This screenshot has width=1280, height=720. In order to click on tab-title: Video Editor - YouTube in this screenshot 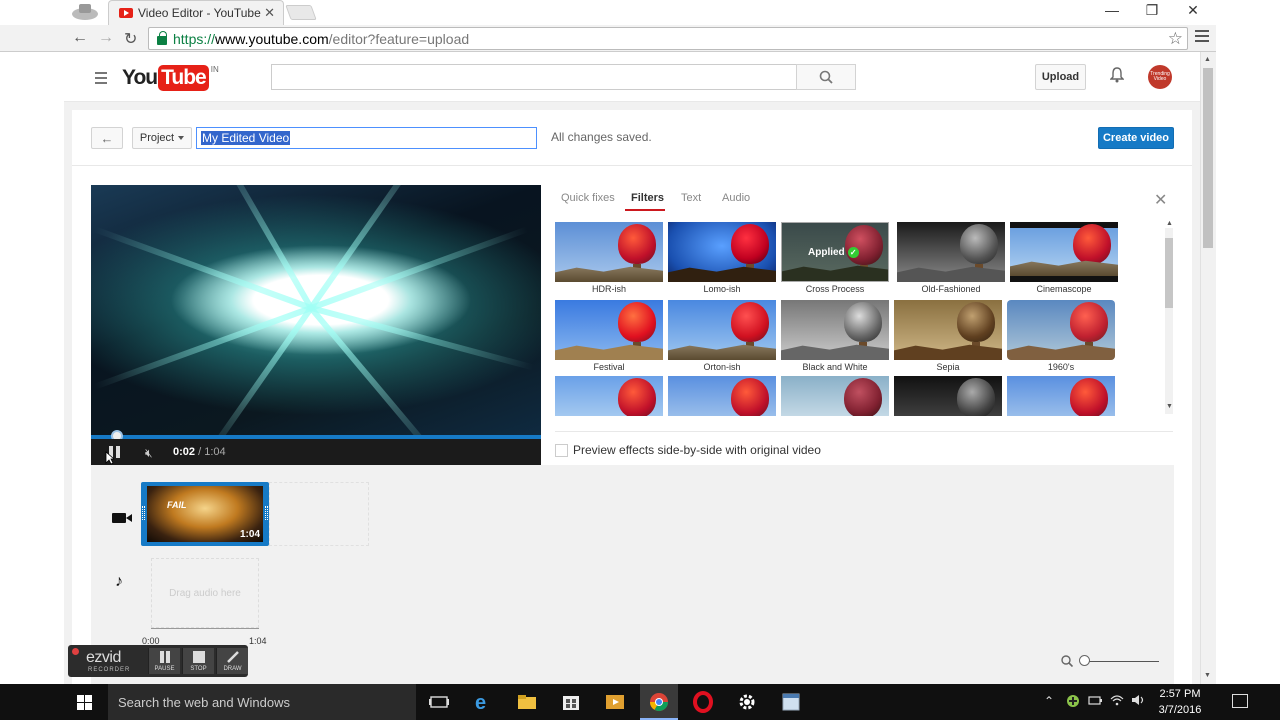, I will do `click(199, 13)`.